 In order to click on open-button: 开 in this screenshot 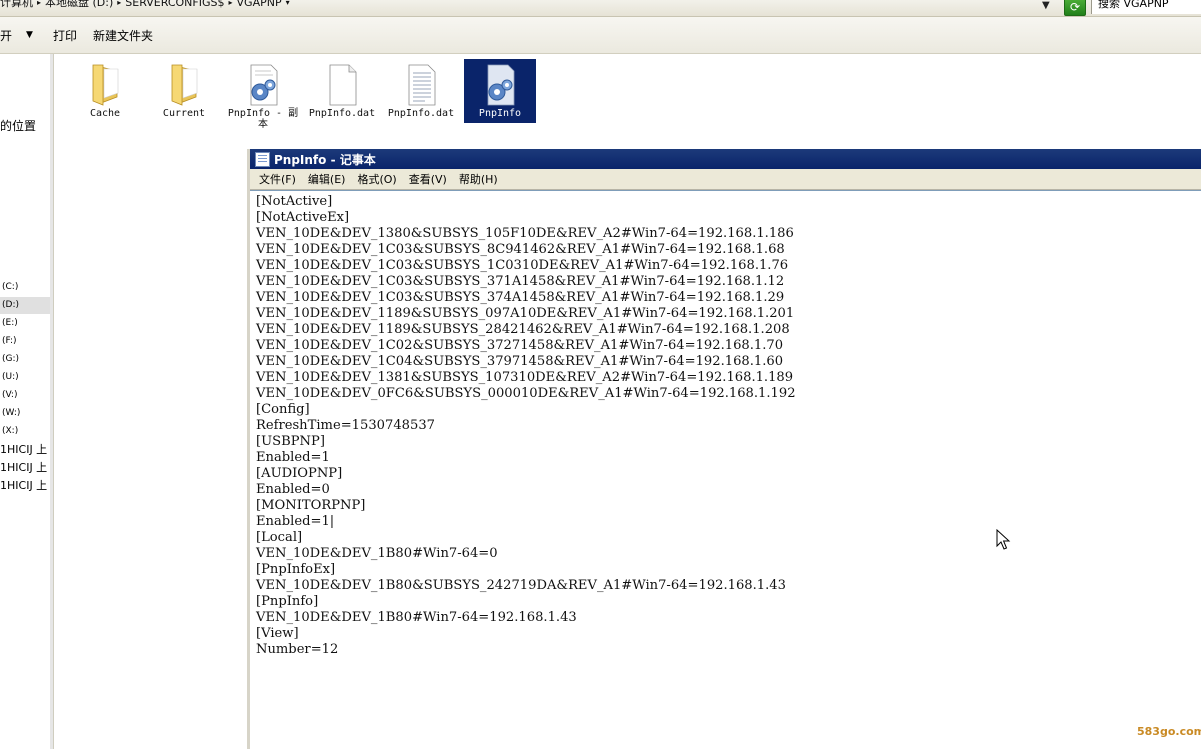, I will do `click(10, 35)`.